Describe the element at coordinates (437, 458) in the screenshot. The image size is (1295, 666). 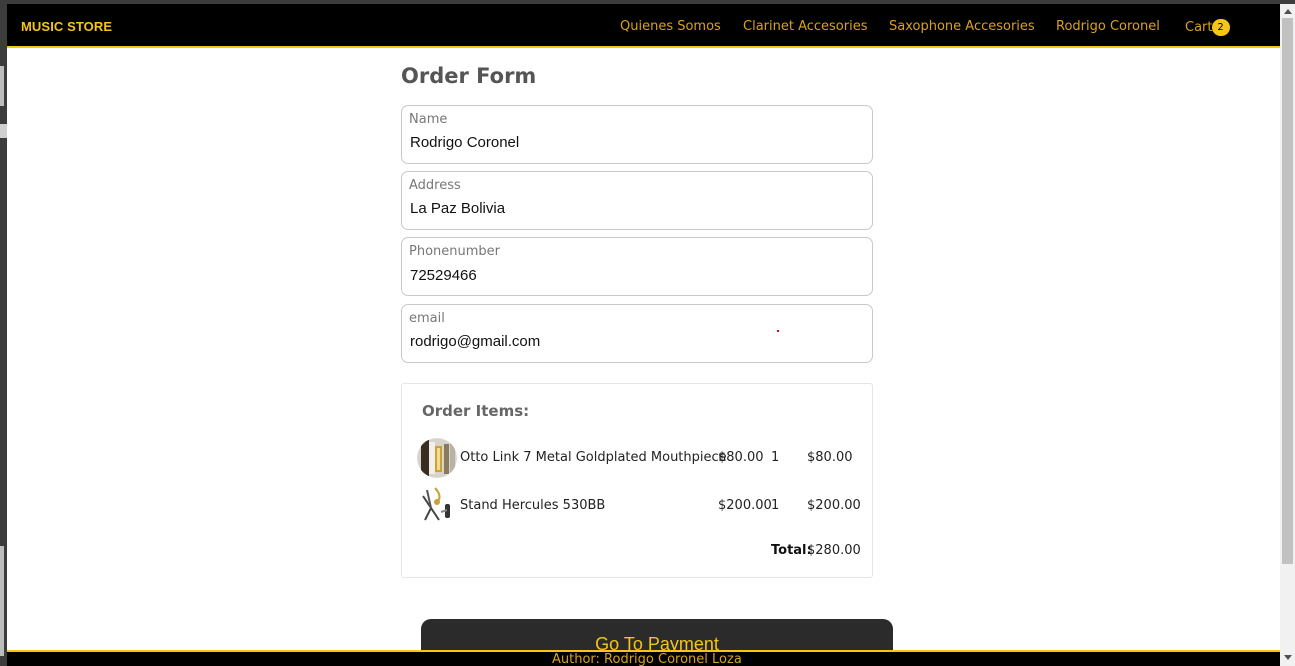
I see `mouthpiece-thumbnail-icon` at that location.